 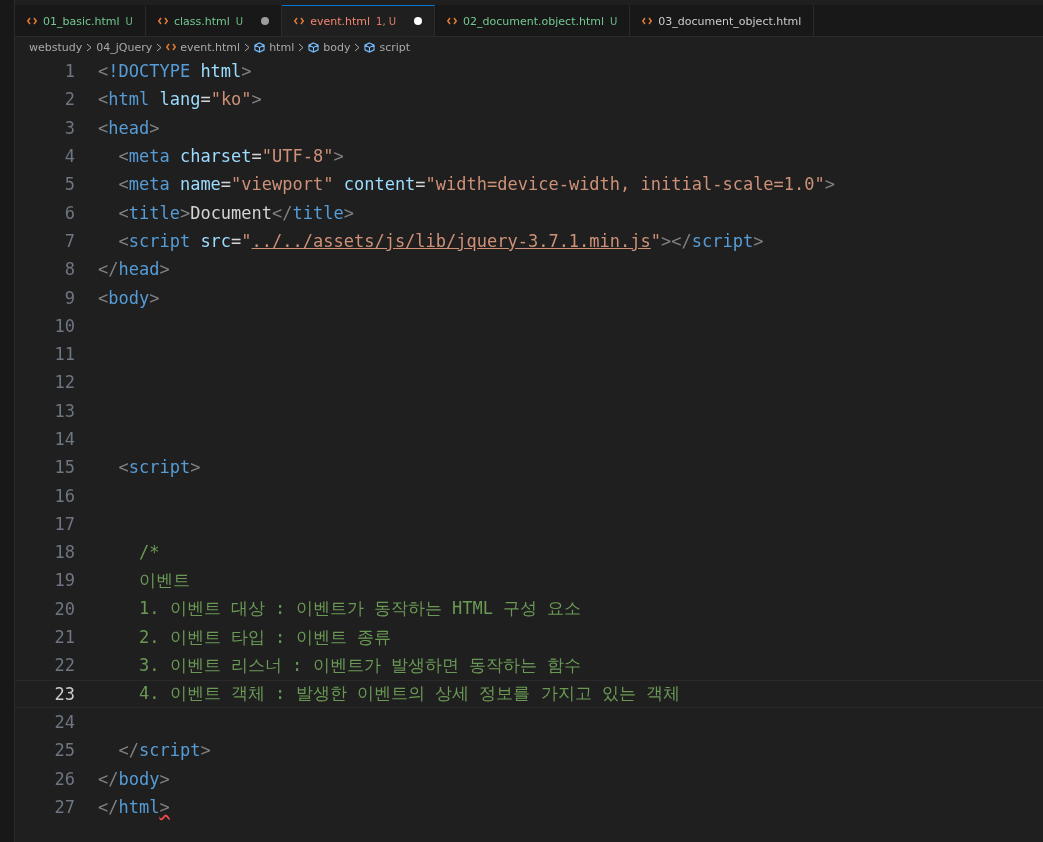 What do you see at coordinates (440, 240) in the screenshot?
I see `code-line: <script src="../../assets/js/lib/jquery-3.7.1.min.js"></script>` at bounding box center [440, 240].